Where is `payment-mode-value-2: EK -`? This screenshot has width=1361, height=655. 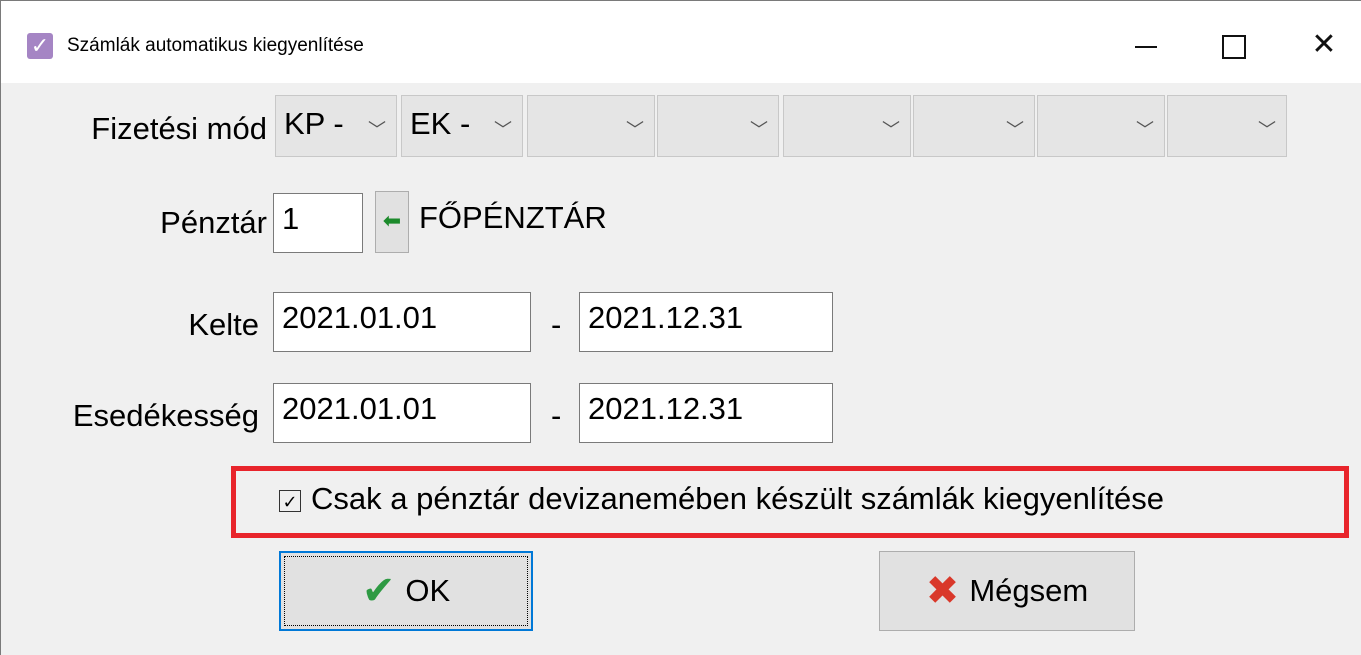
payment-mode-value-2: EK - is located at coordinates (440, 123).